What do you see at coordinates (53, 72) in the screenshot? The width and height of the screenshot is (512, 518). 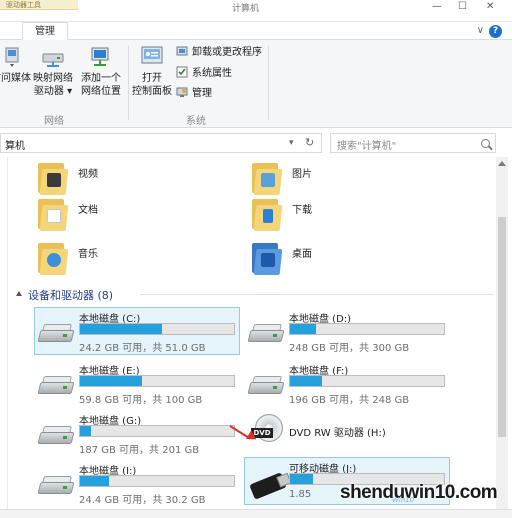 I see `map-network-drive-button: 映射网络 驱动器 ▾` at bounding box center [53, 72].